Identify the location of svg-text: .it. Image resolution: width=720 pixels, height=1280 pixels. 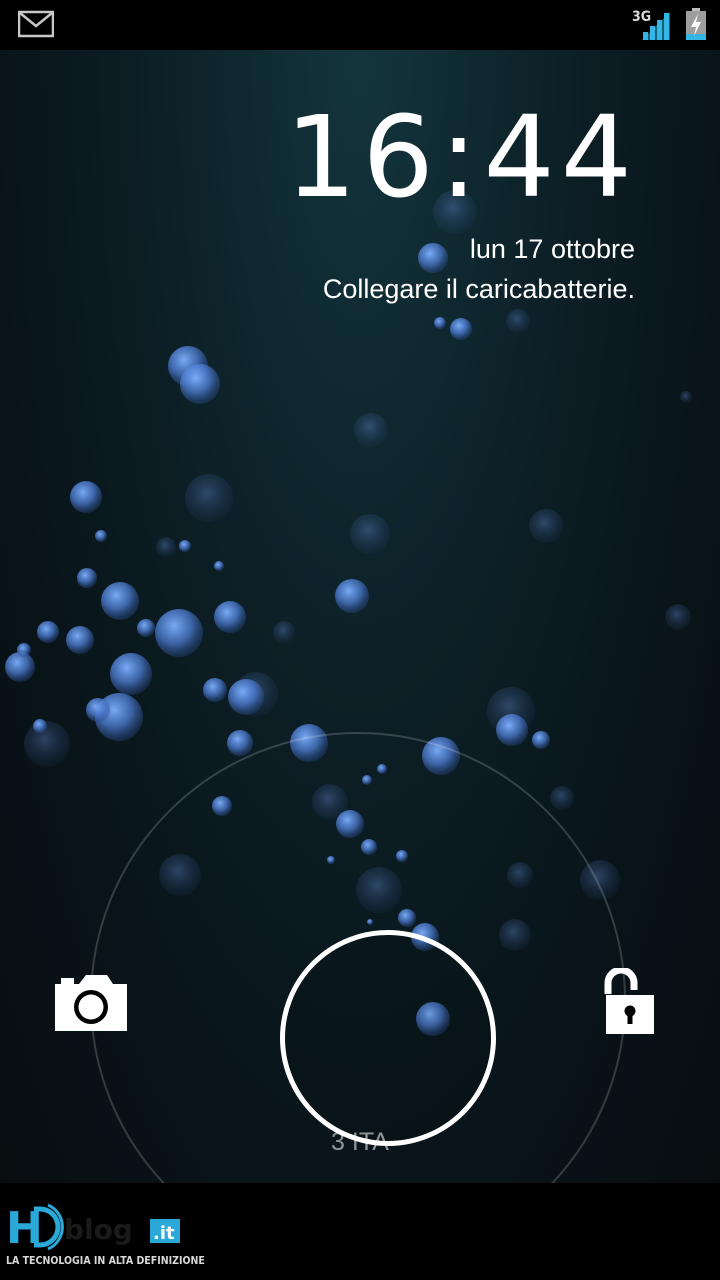
(164, 1233).